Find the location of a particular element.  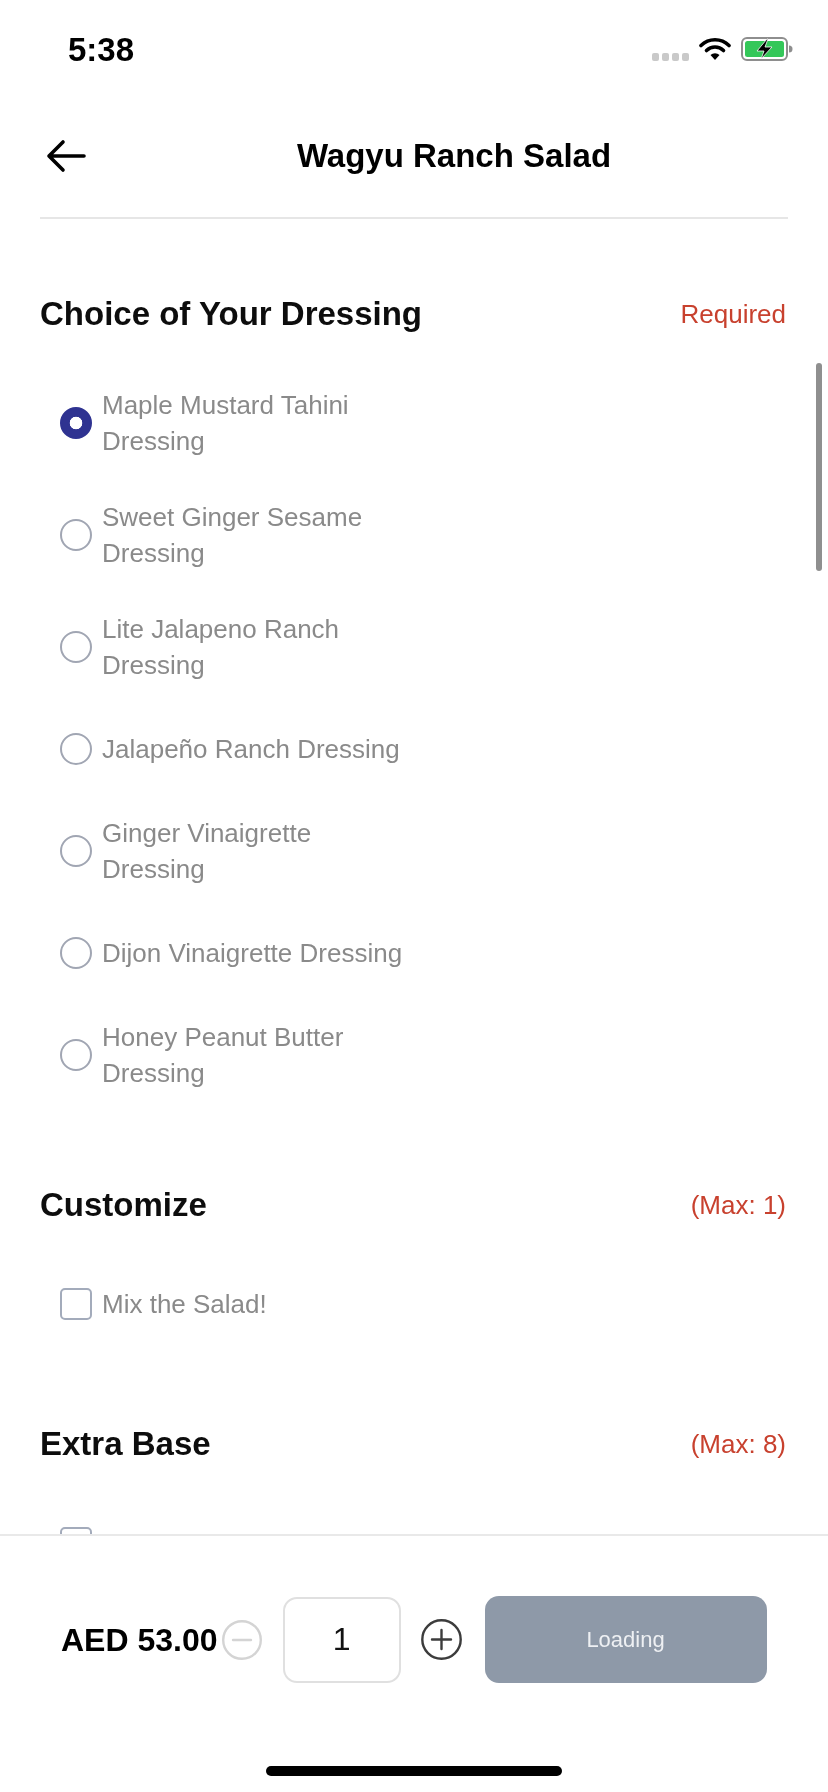

page-title: Wagyu Ranch Salad is located at coordinates (454, 156).